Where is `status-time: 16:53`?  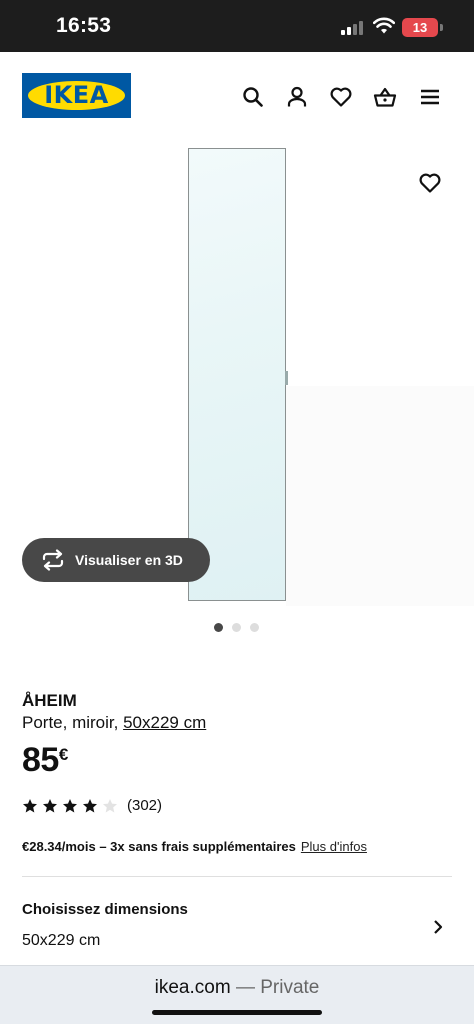 status-time: 16:53 is located at coordinates (84, 25).